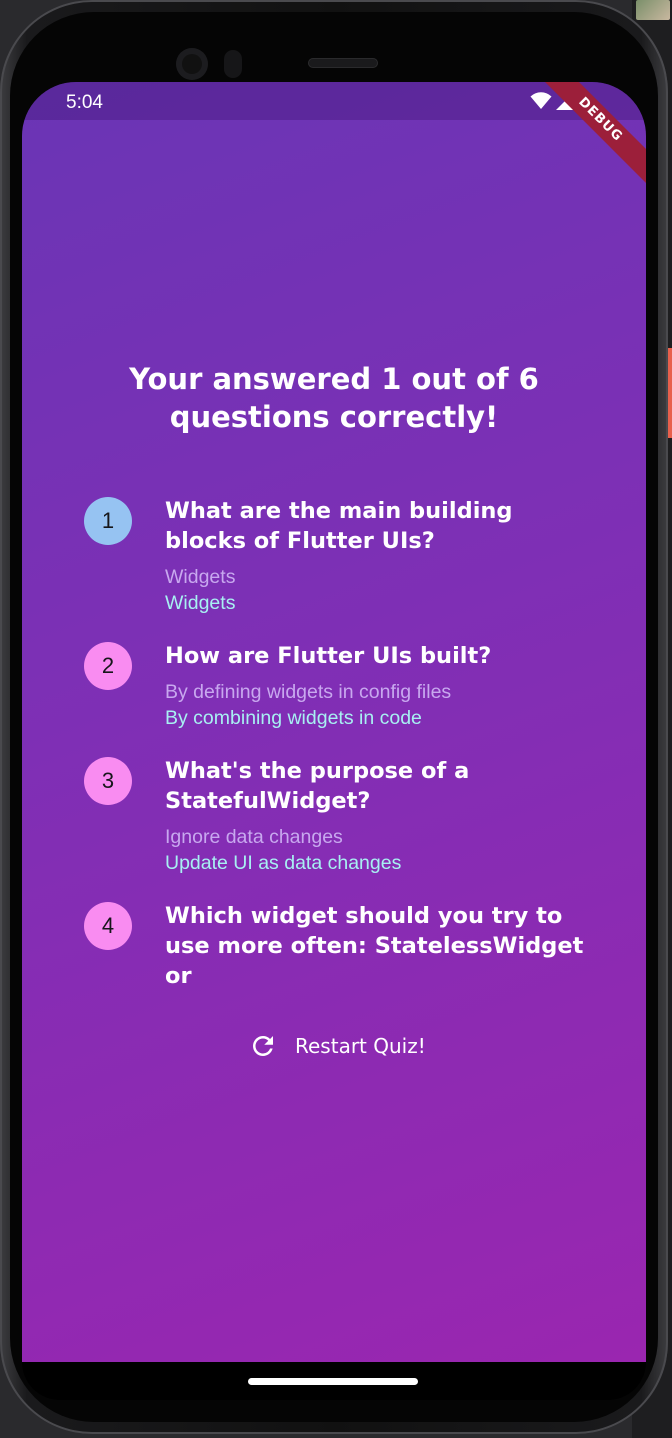  What do you see at coordinates (343, 63) in the screenshot?
I see `earpiece-speaker` at bounding box center [343, 63].